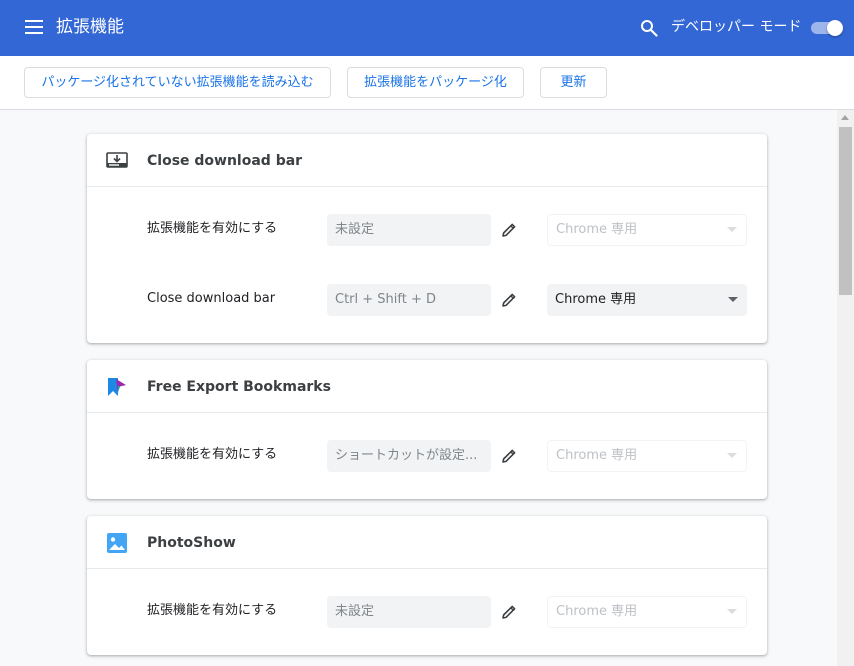 Image resolution: width=854 pixels, height=666 pixels. What do you see at coordinates (845, 117) in the screenshot?
I see `scroll-up-arrow-icon` at bounding box center [845, 117].